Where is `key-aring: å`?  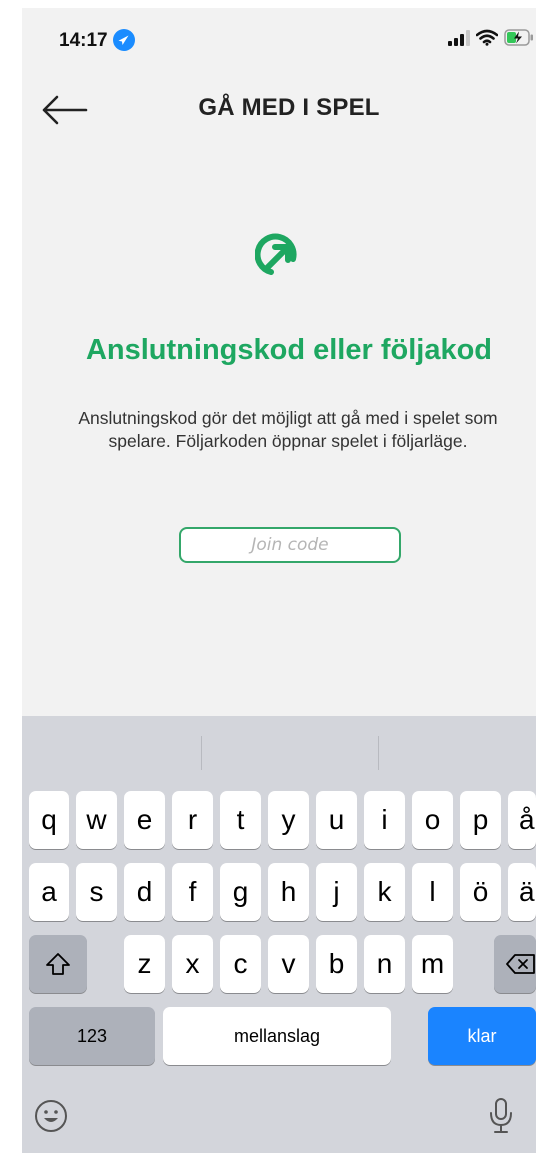
key-aring: å is located at coordinates (522, 820).